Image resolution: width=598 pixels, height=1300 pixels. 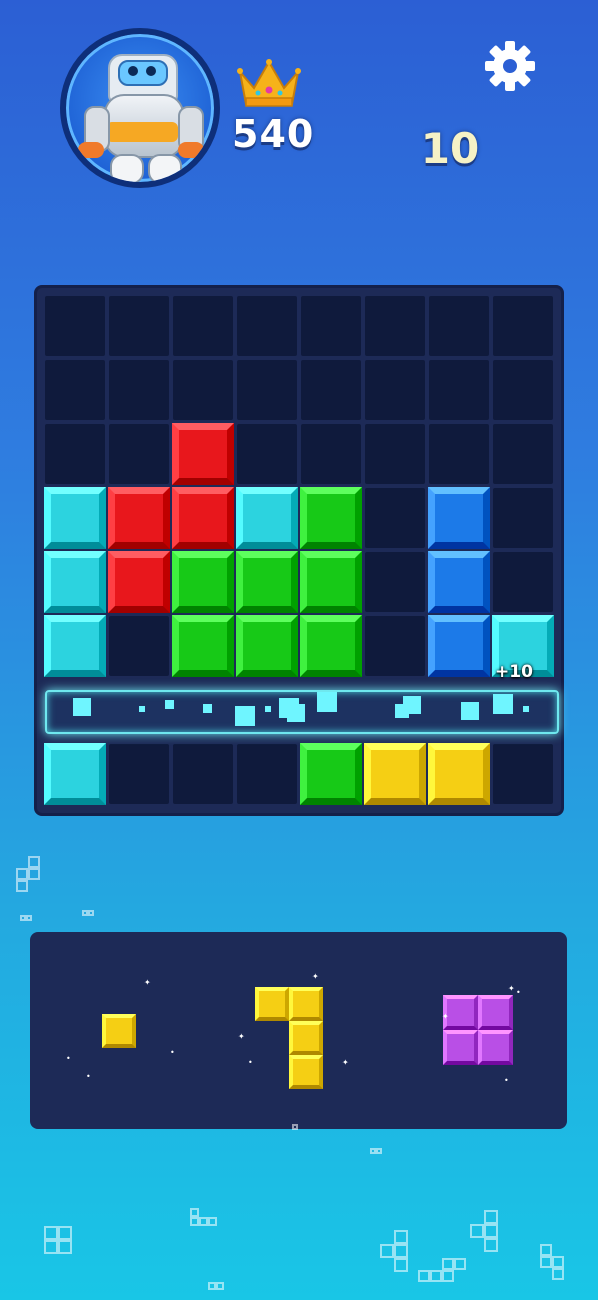 I want to click on row-clear-effect, so click(x=302, y=712).